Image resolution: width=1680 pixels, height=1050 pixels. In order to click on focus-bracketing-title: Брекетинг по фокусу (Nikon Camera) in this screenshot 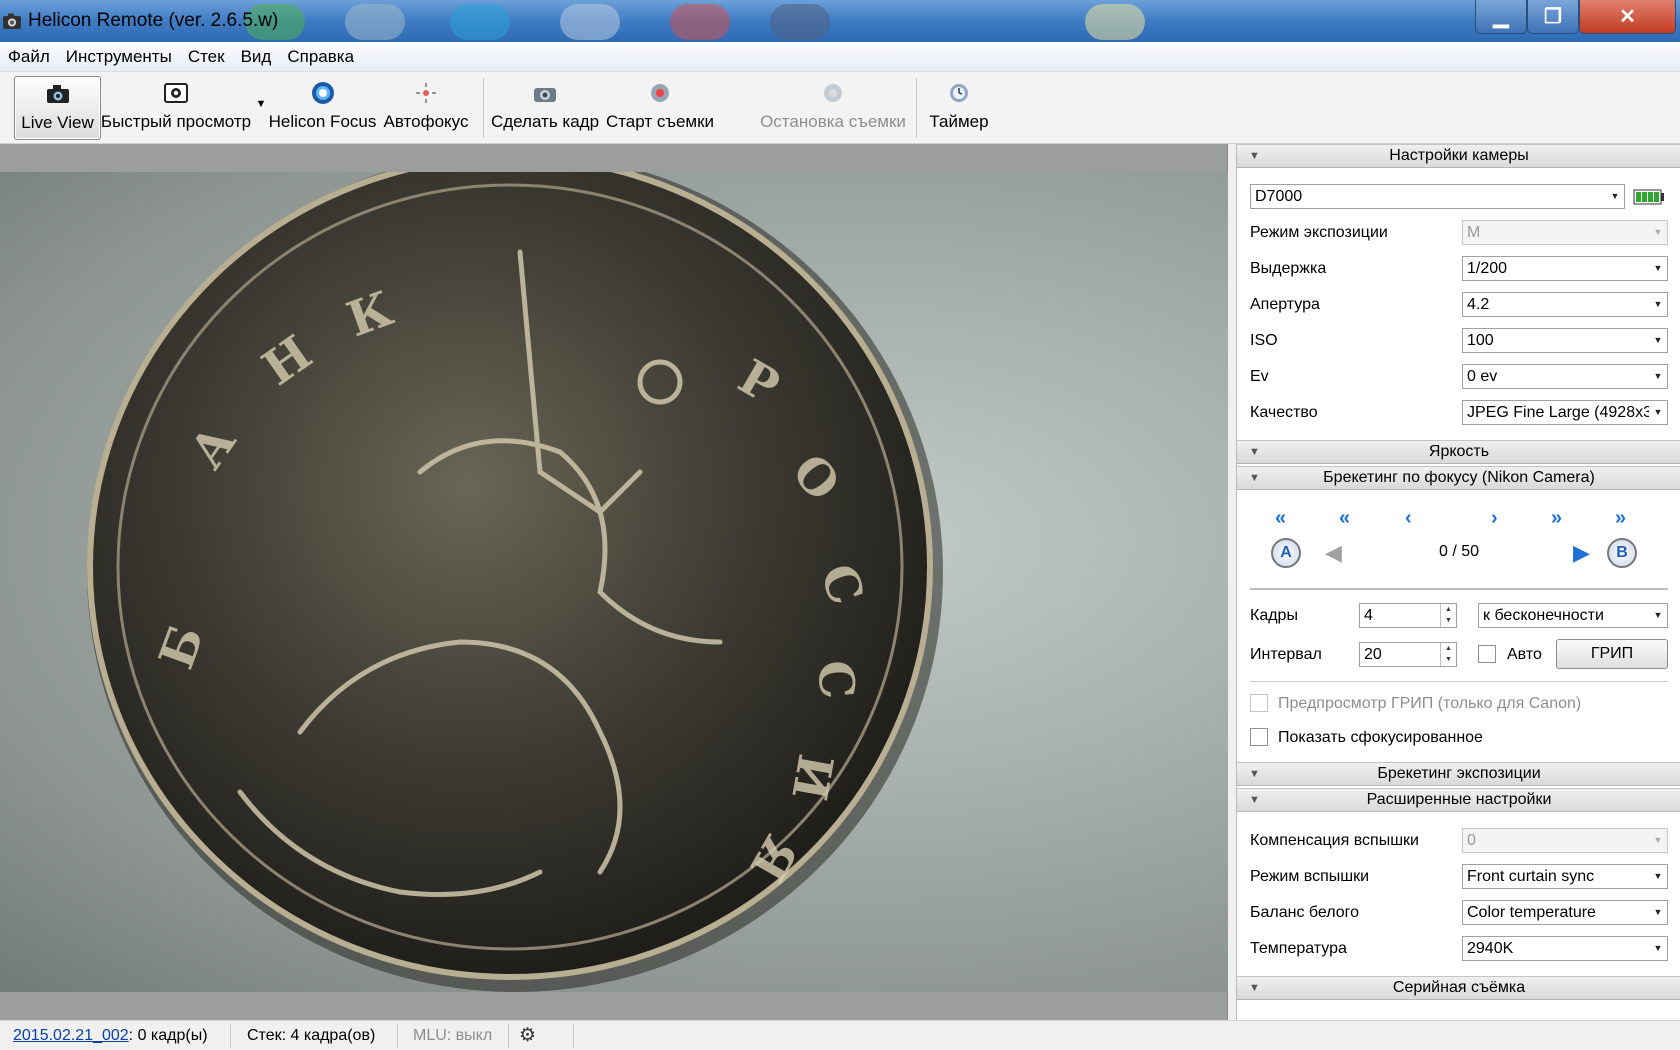, I will do `click(1459, 477)`.